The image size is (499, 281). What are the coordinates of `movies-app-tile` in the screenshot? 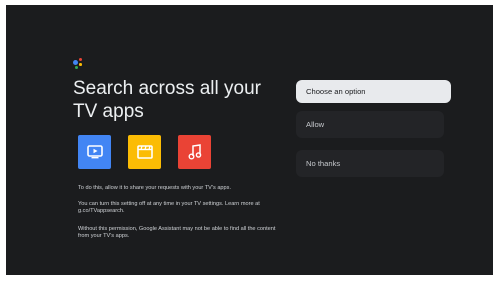 It's located at (144, 152).